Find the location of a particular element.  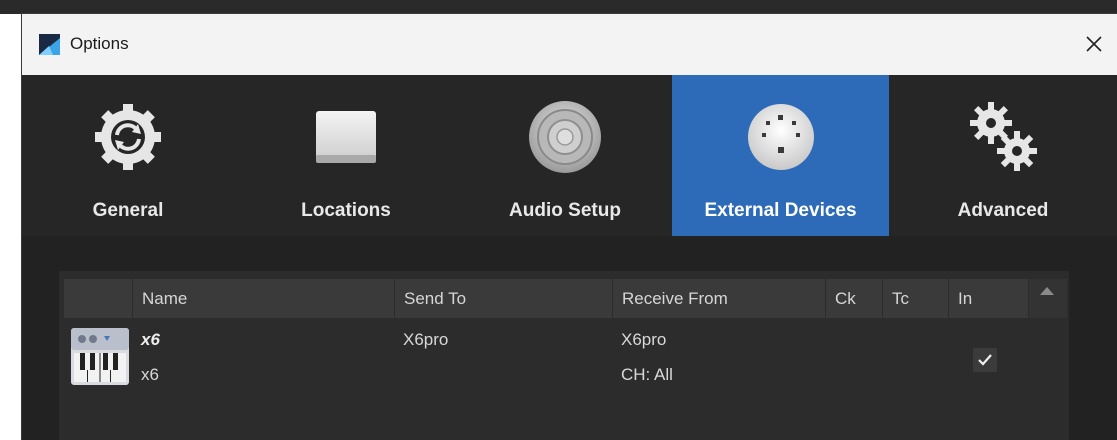

tab-general: General is located at coordinates (128, 155).